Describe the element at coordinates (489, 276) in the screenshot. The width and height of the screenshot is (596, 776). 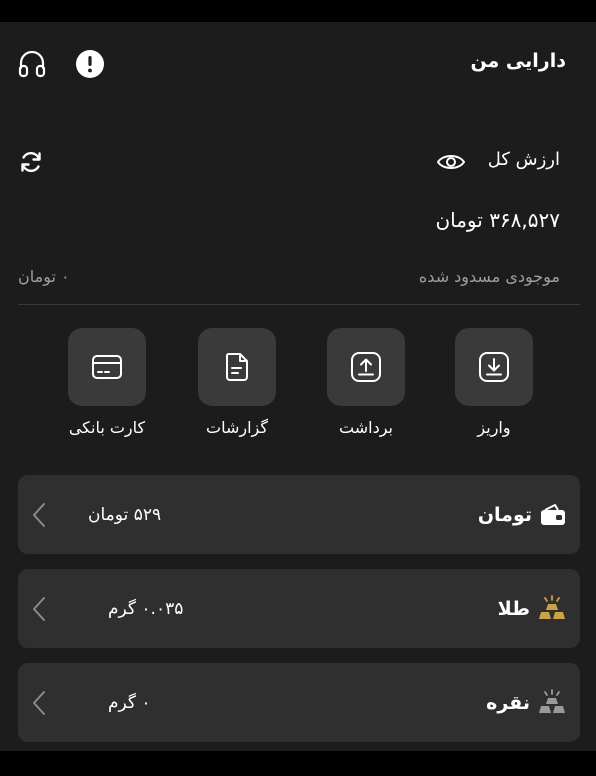
I see `blocked-balance-label: موجودی مسدود شده` at that location.